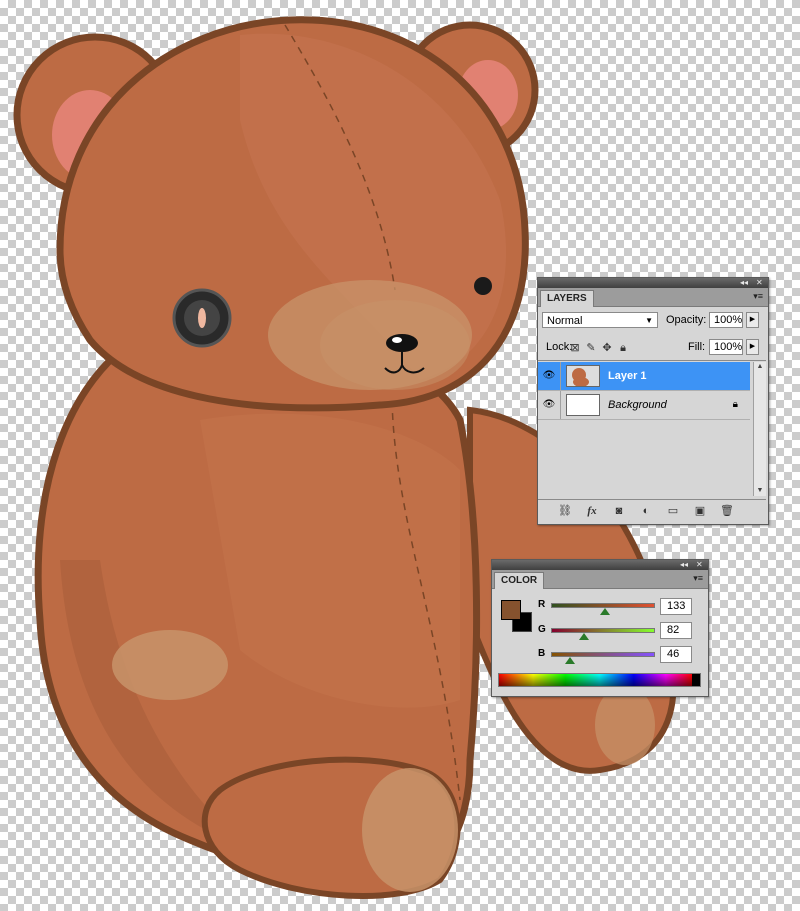  What do you see at coordinates (542, 653) in the screenshot?
I see `blue-channel-label: B` at bounding box center [542, 653].